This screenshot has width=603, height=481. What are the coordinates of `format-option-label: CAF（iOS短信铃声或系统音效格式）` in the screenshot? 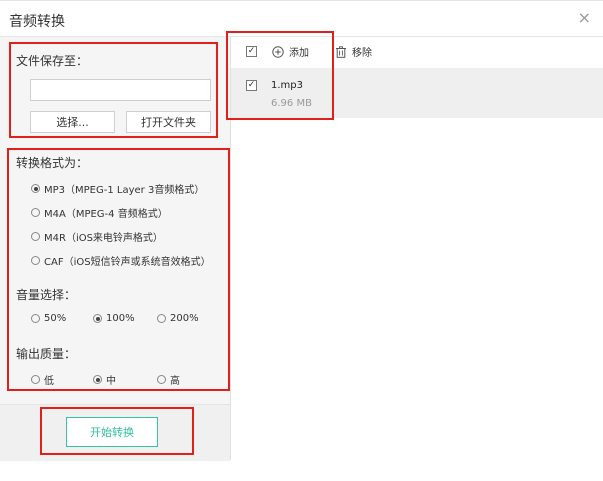 It's located at (127, 262).